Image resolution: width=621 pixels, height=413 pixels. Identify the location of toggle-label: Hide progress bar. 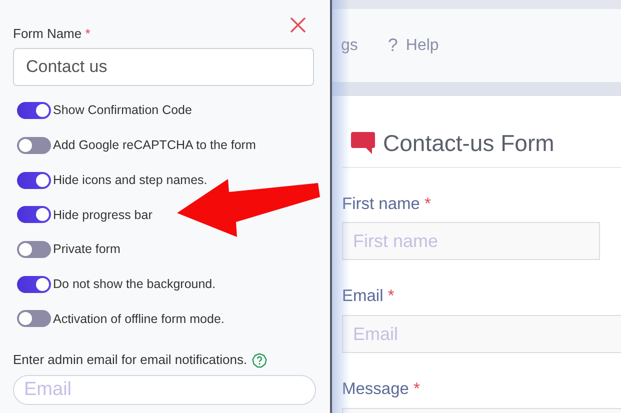
(102, 215).